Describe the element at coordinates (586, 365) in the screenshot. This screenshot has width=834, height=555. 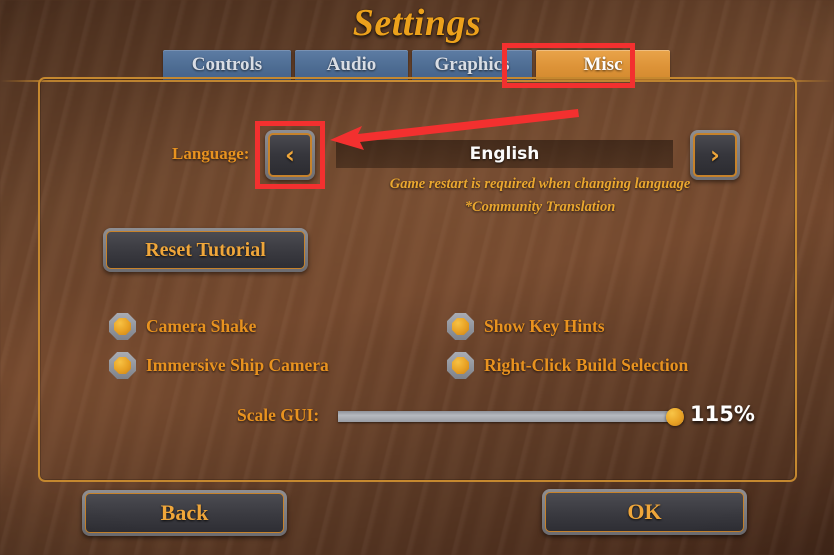
I see `checkbox-label: Right-Click Build Selection` at that location.